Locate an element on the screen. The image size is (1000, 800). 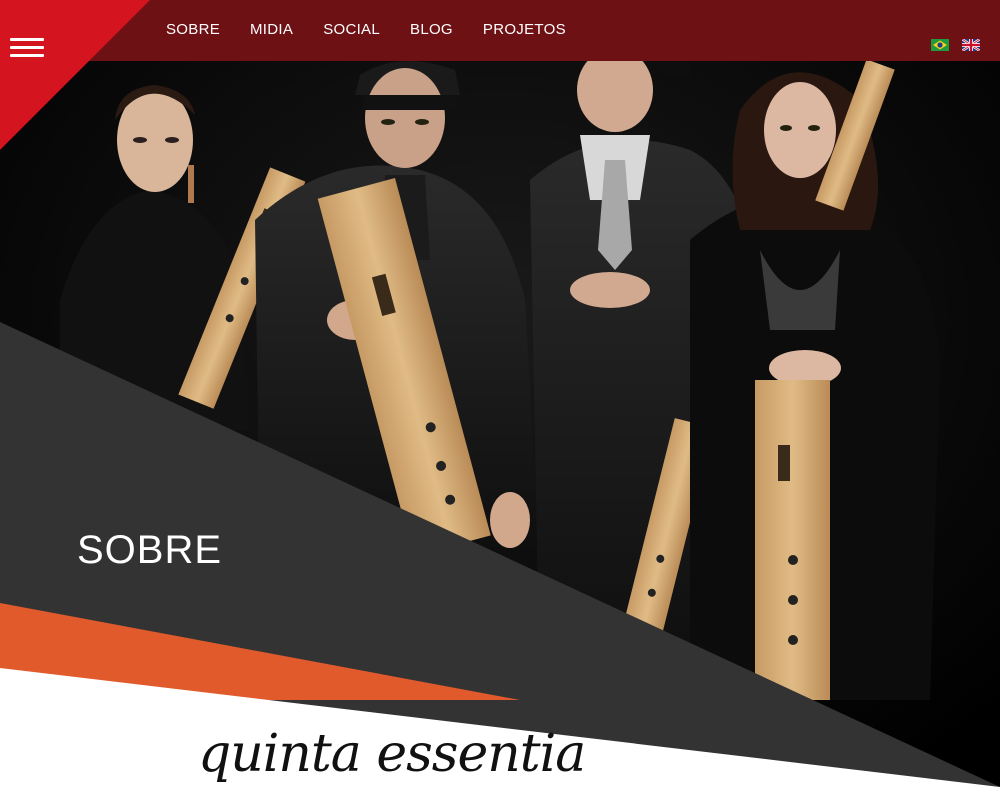
nav-item-blog: BLOG is located at coordinates (431, 29).